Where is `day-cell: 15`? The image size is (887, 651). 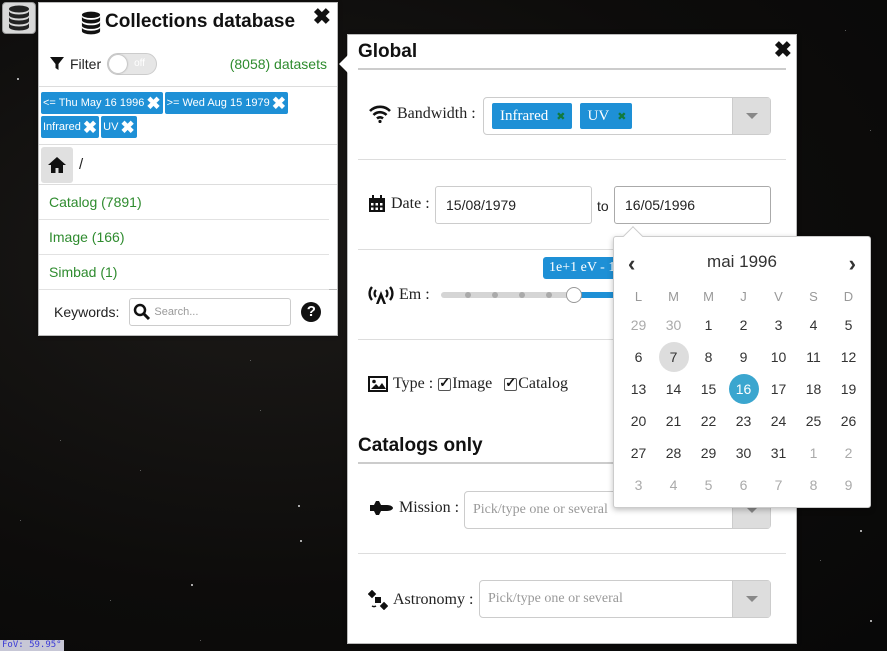
day-cell: 15 is located at coordinates (708, 389).